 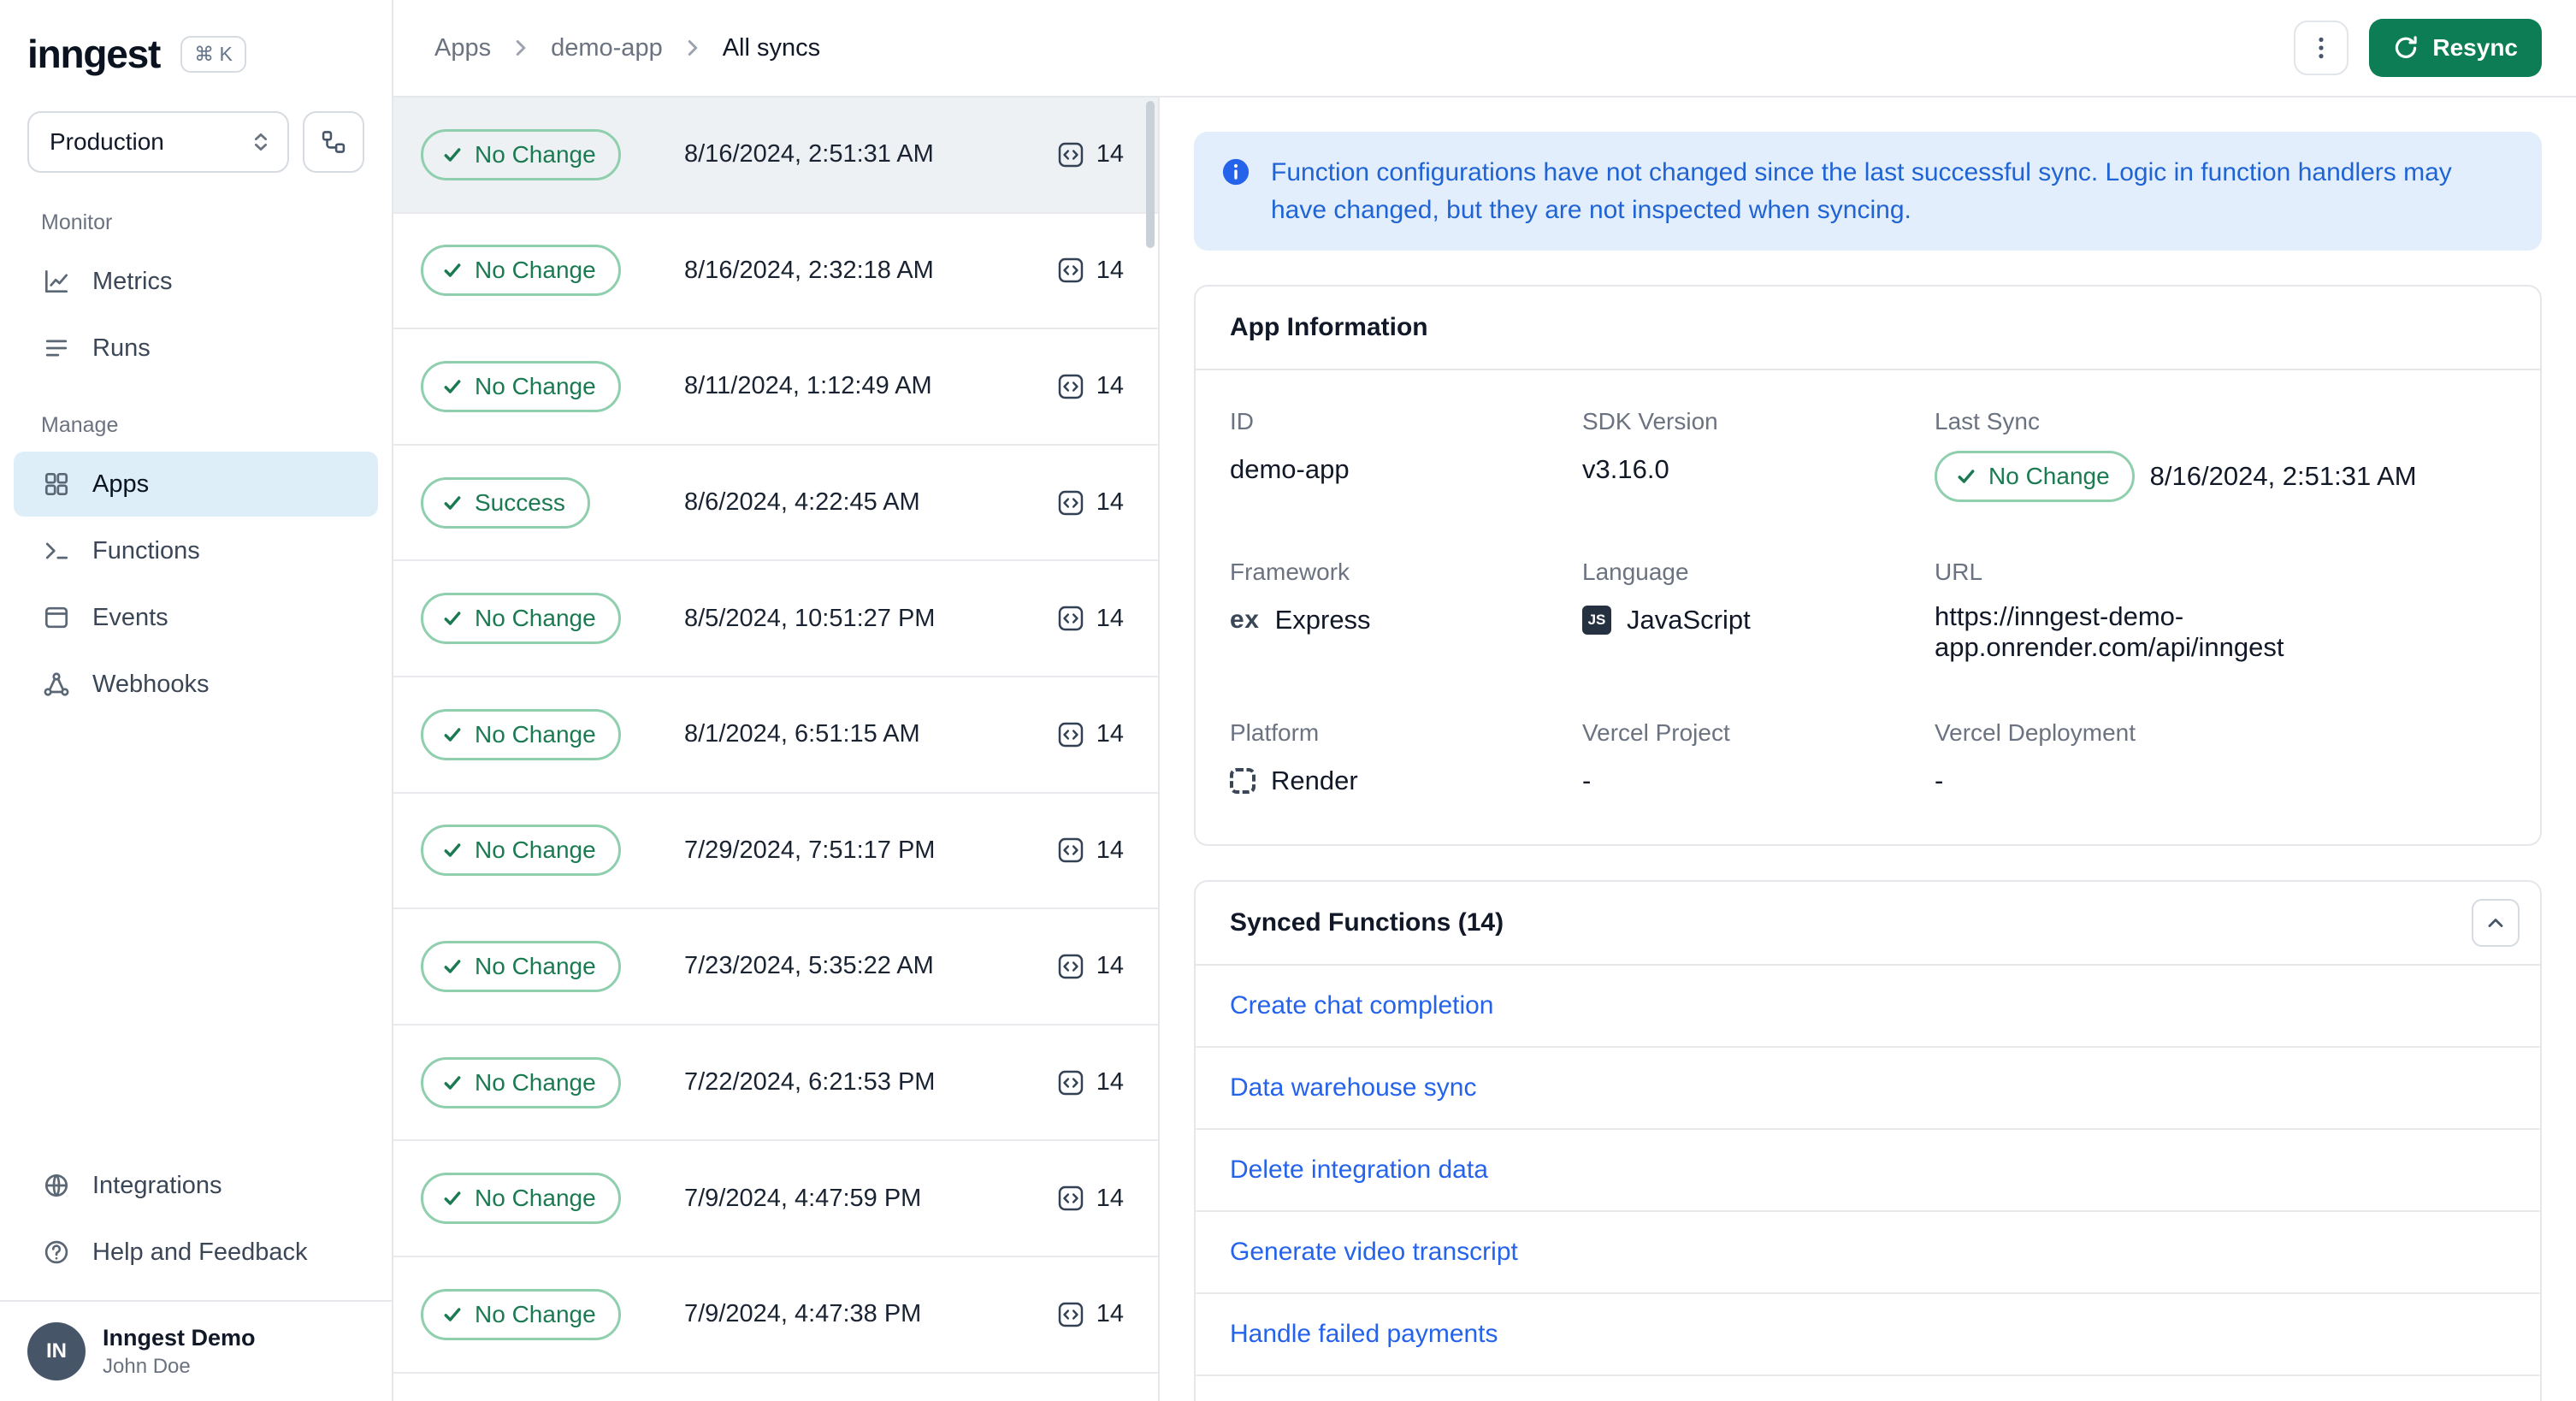 I want to click on sidebar-item-events: Events, so click(x=196, y=617).